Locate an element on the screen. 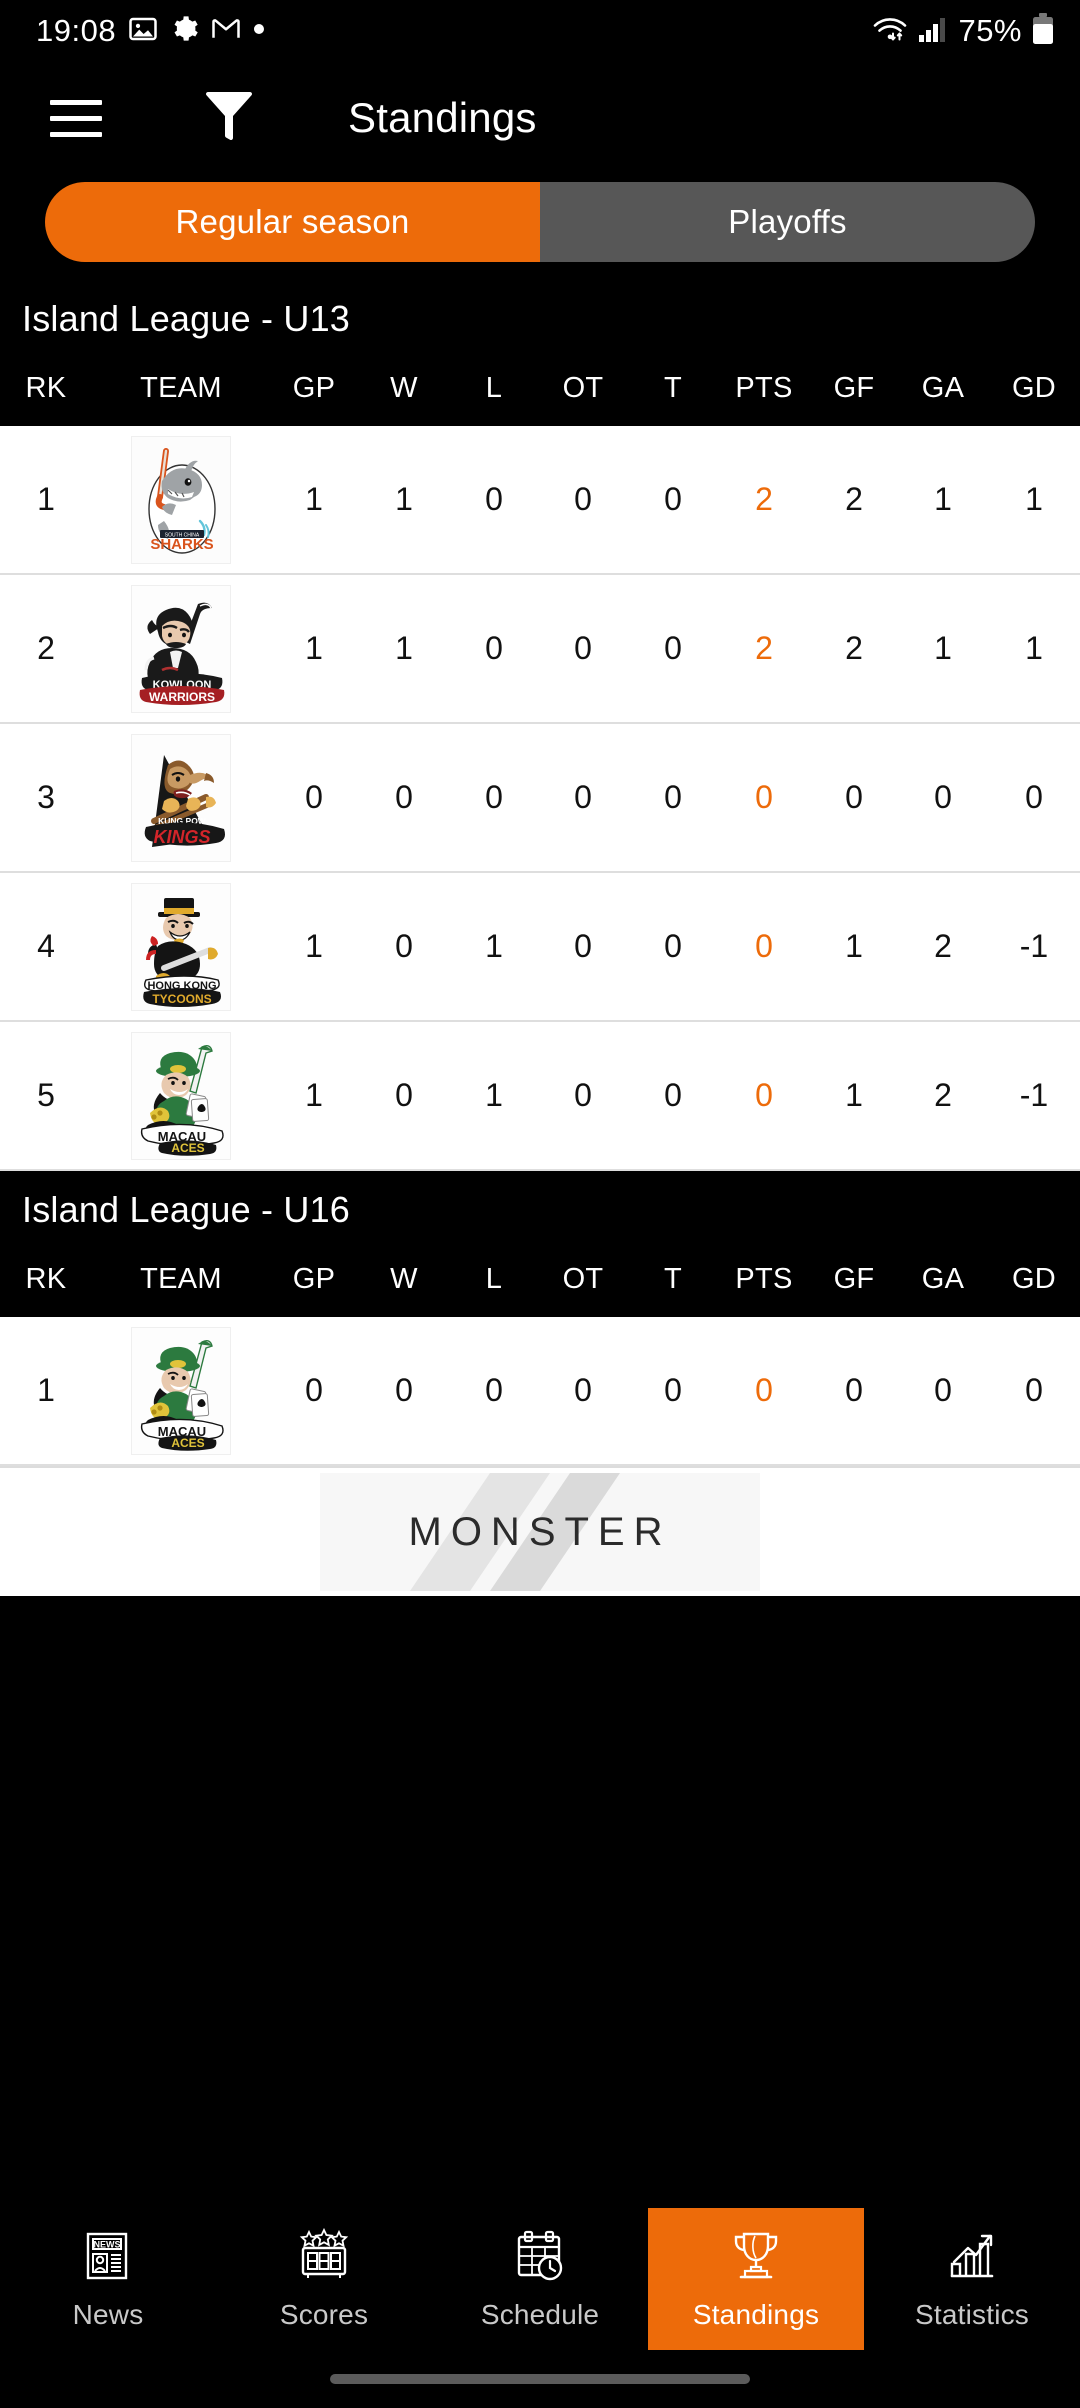 Image resolution: width=1080 pixels, height=2408 pixels. status-bar-right: 75% is located at coordinates (963, 31).